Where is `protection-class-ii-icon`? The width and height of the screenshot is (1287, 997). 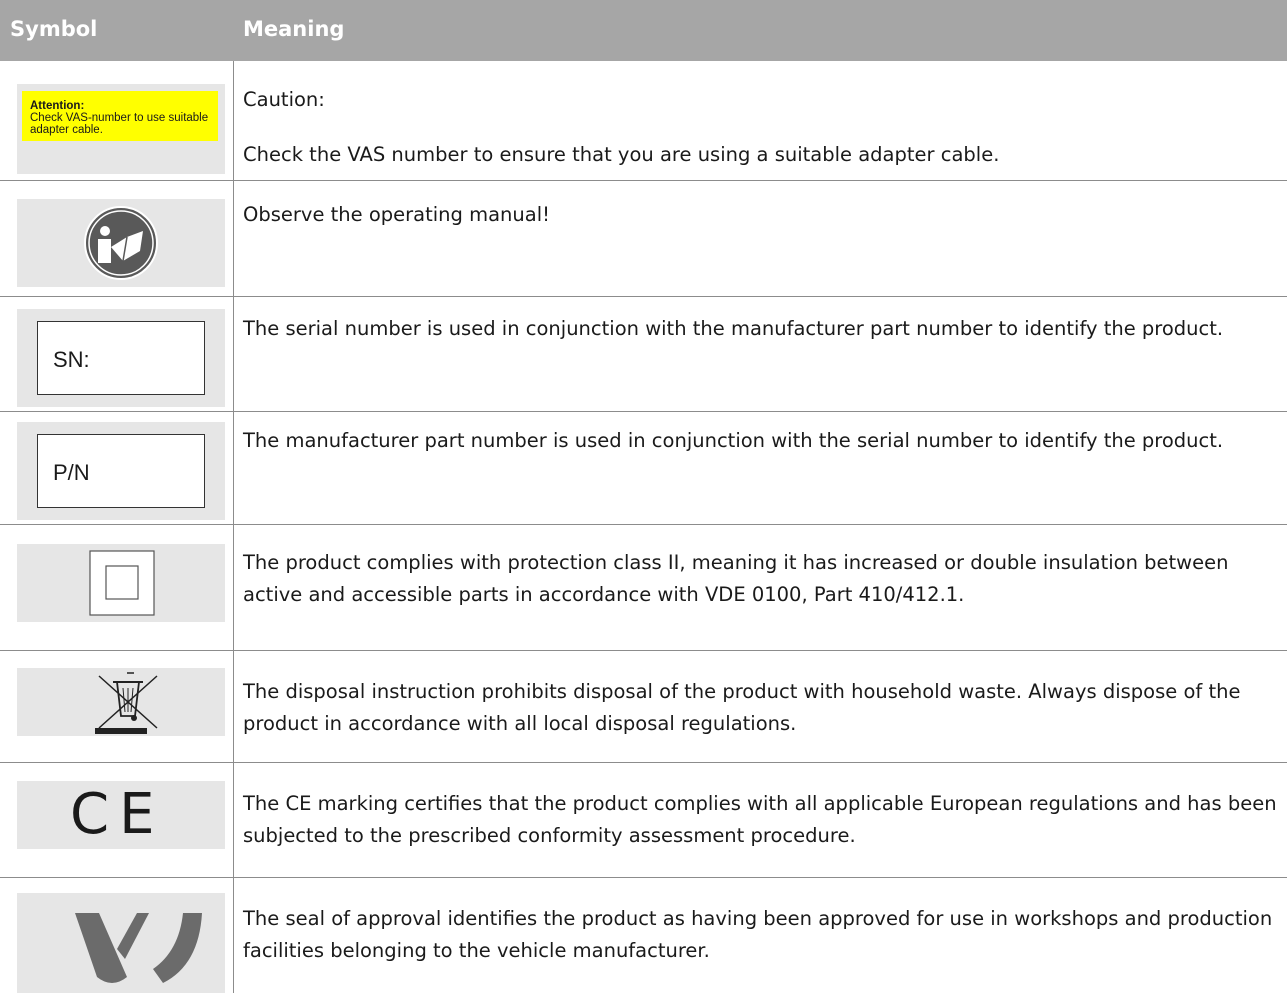 protection-class-ii-icon is located at coordinates (122, 583).